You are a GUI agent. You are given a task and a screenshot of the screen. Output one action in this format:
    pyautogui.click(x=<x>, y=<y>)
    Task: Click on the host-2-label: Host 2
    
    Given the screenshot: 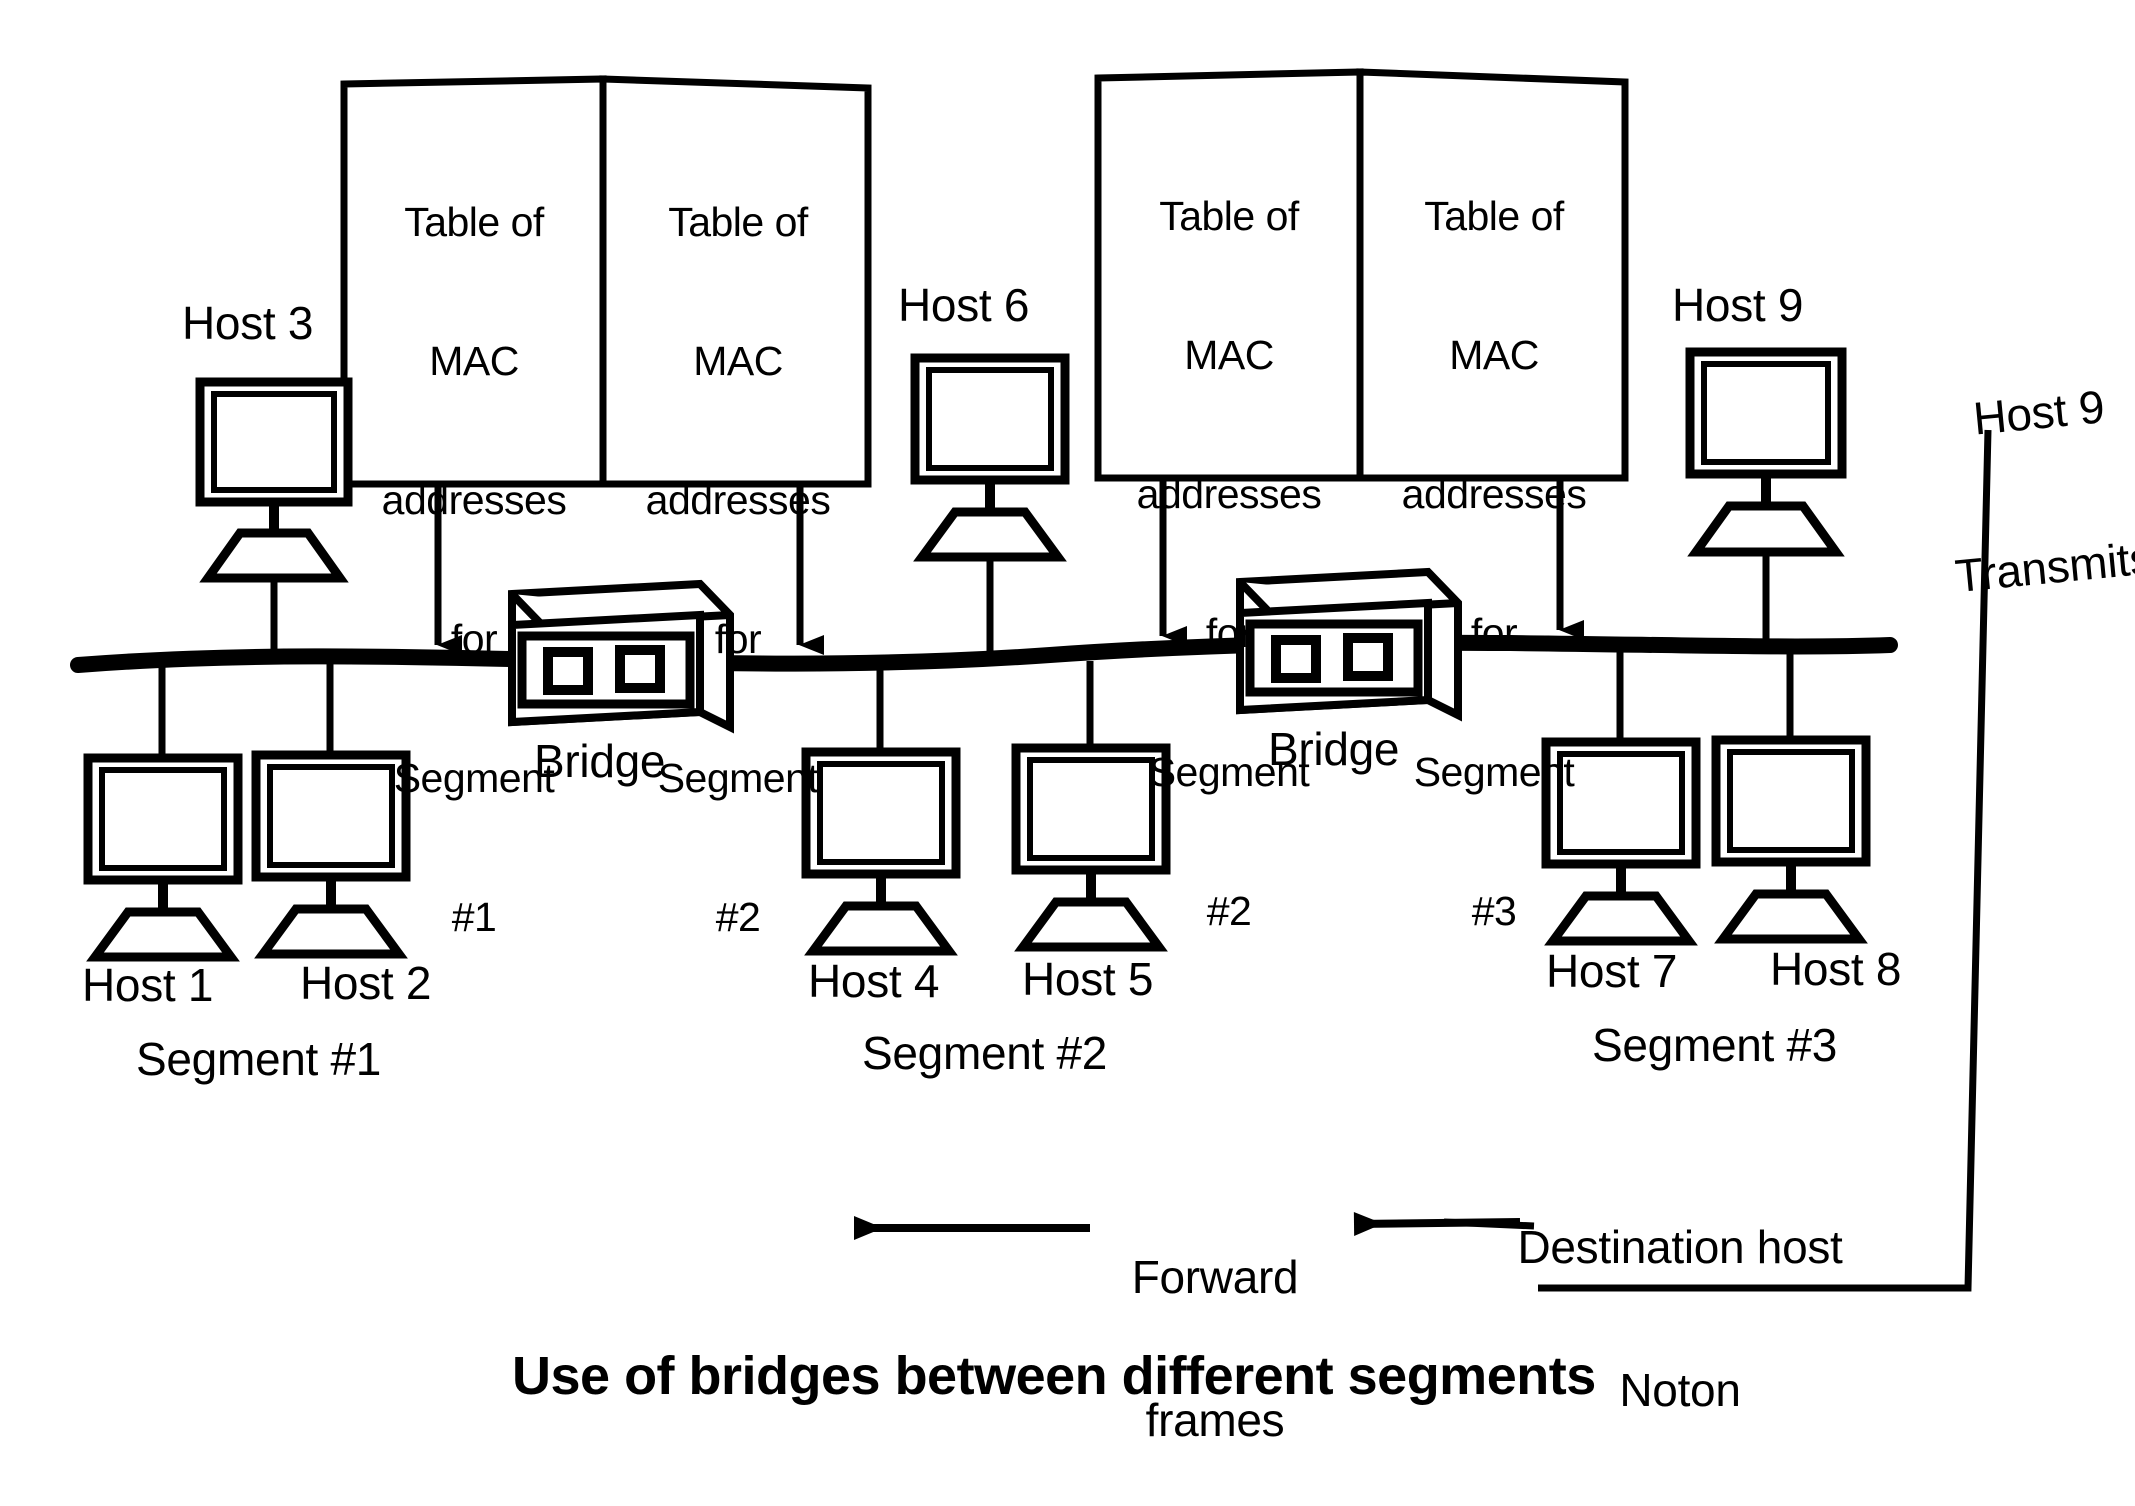 What is the action you would take?
    pyautogui.click(x=366, y=983)
    